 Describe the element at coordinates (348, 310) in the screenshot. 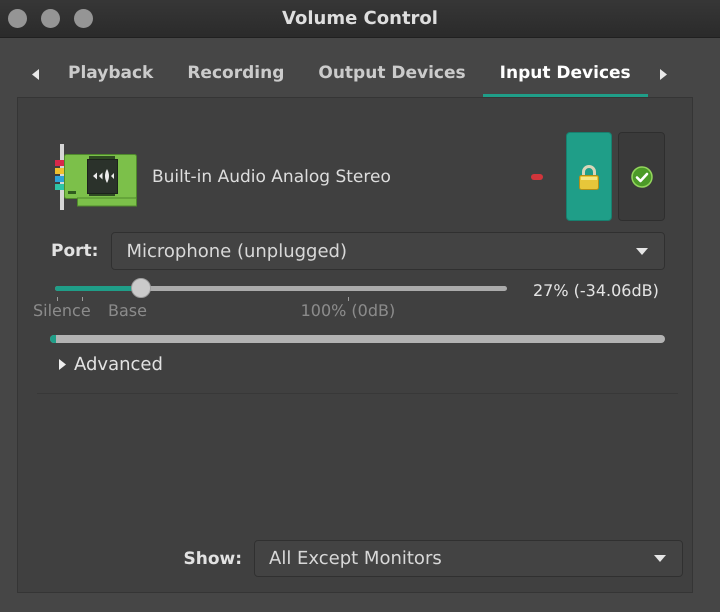

I see `scale-label: 100% (0dB)` at that location.